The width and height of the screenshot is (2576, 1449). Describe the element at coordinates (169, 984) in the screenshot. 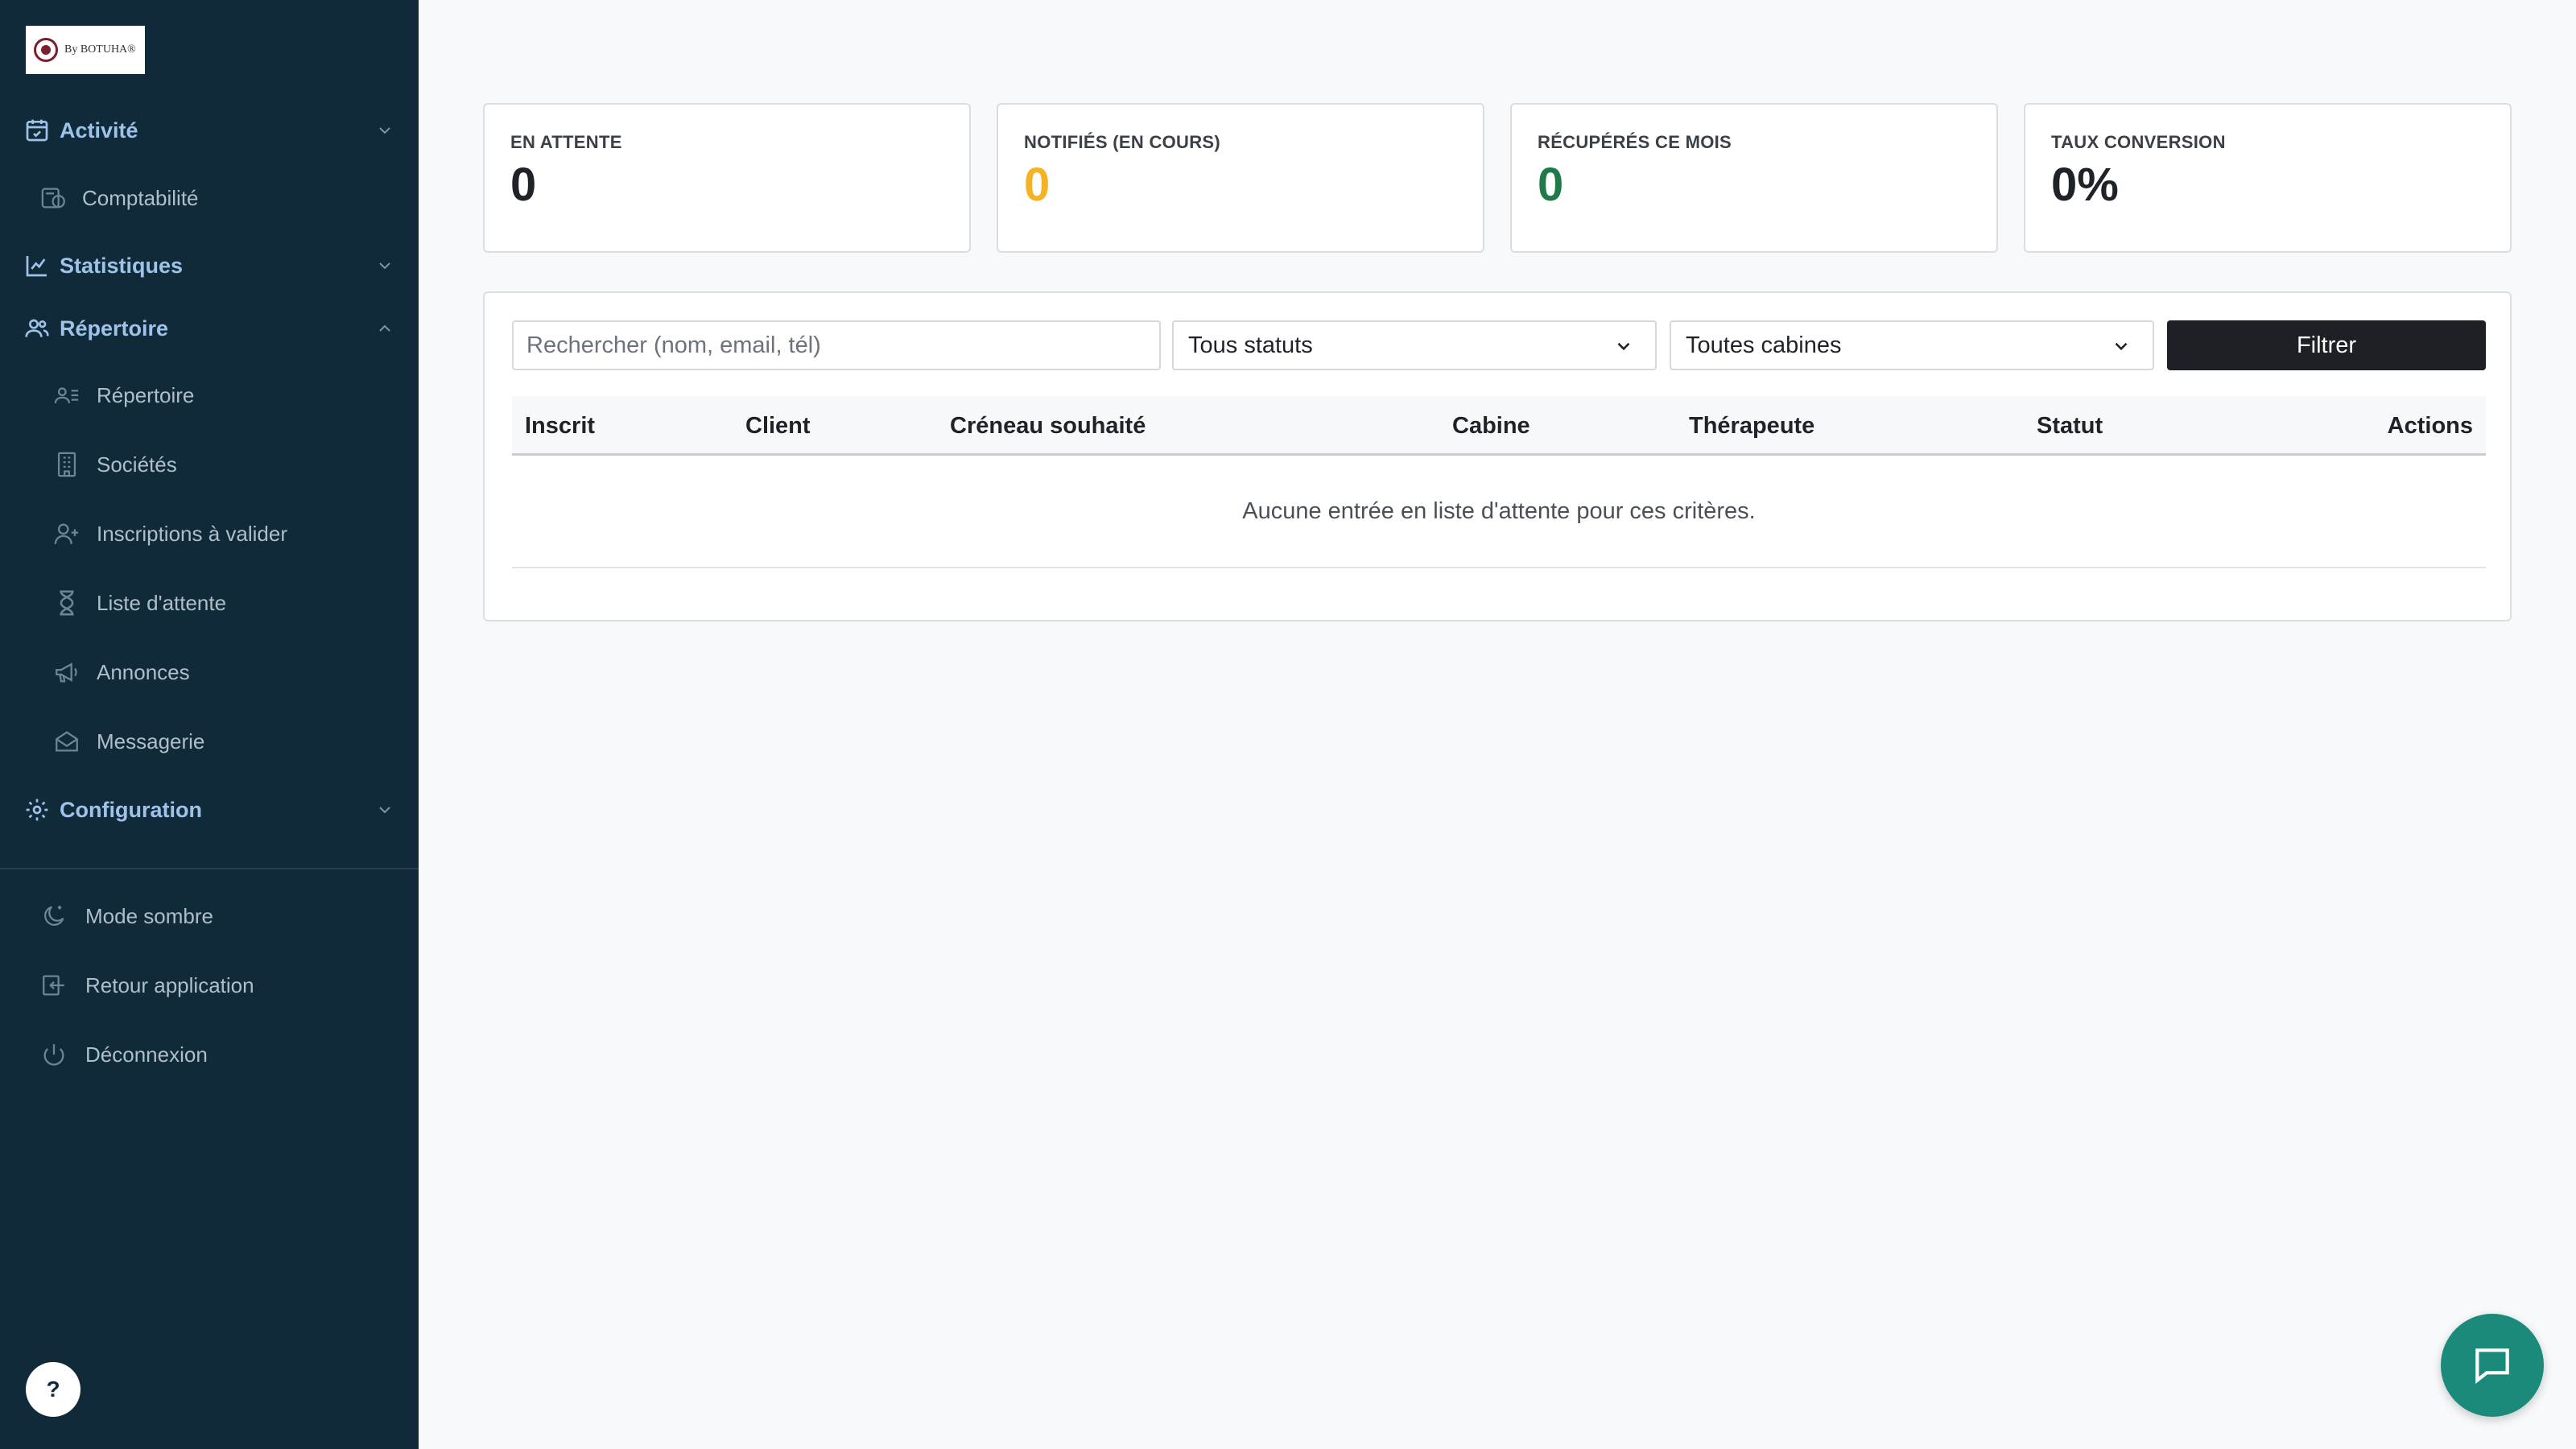

I see `sidebar-item-label: Retour application` at that location.